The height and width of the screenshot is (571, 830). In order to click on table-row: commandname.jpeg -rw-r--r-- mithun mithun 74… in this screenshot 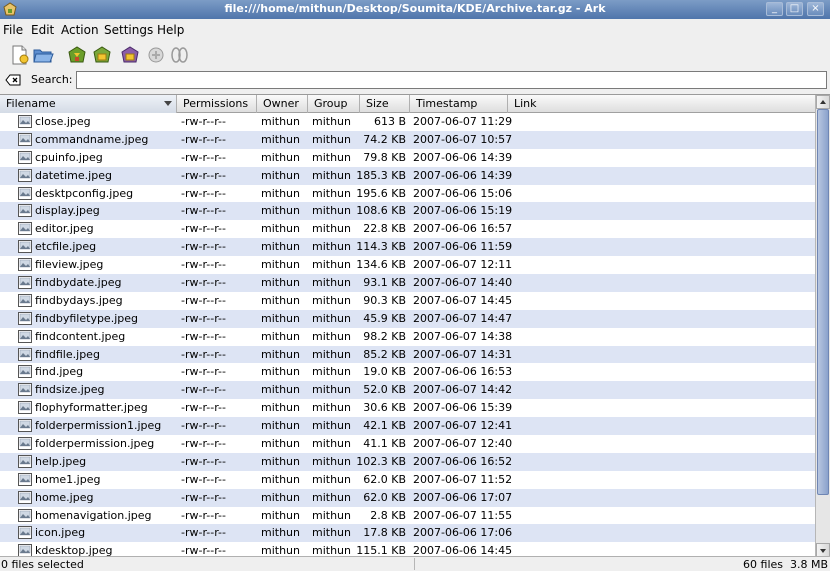, I will do `click(407, 139)`.